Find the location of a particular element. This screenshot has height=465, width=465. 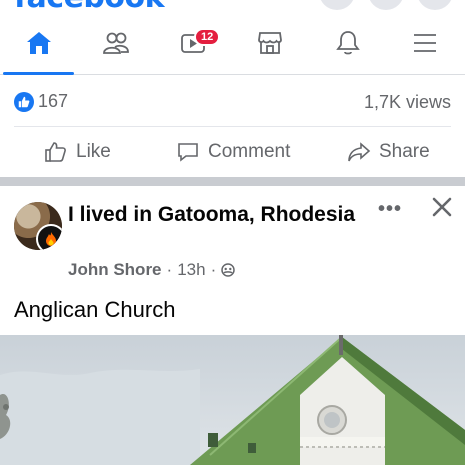

thumbs-up-icon is located at coordinates (55, 152).